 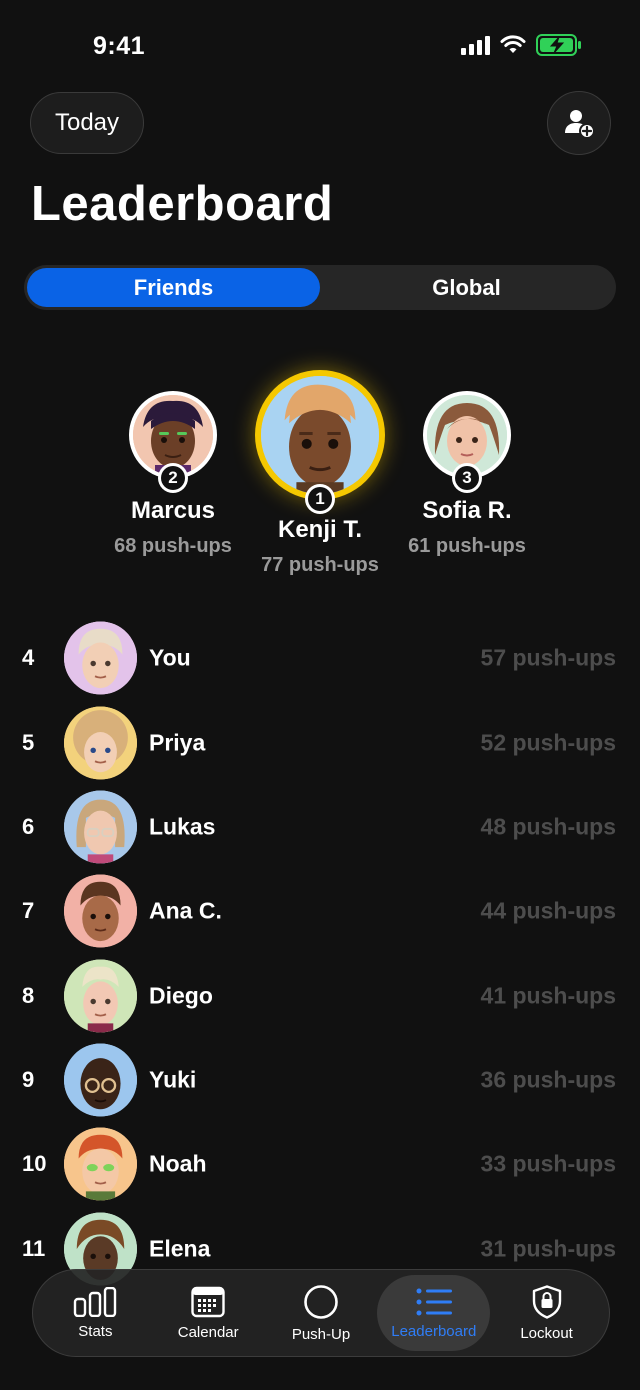 I want to click on list-score: 41 push-ups, so click(x=548, y=995).